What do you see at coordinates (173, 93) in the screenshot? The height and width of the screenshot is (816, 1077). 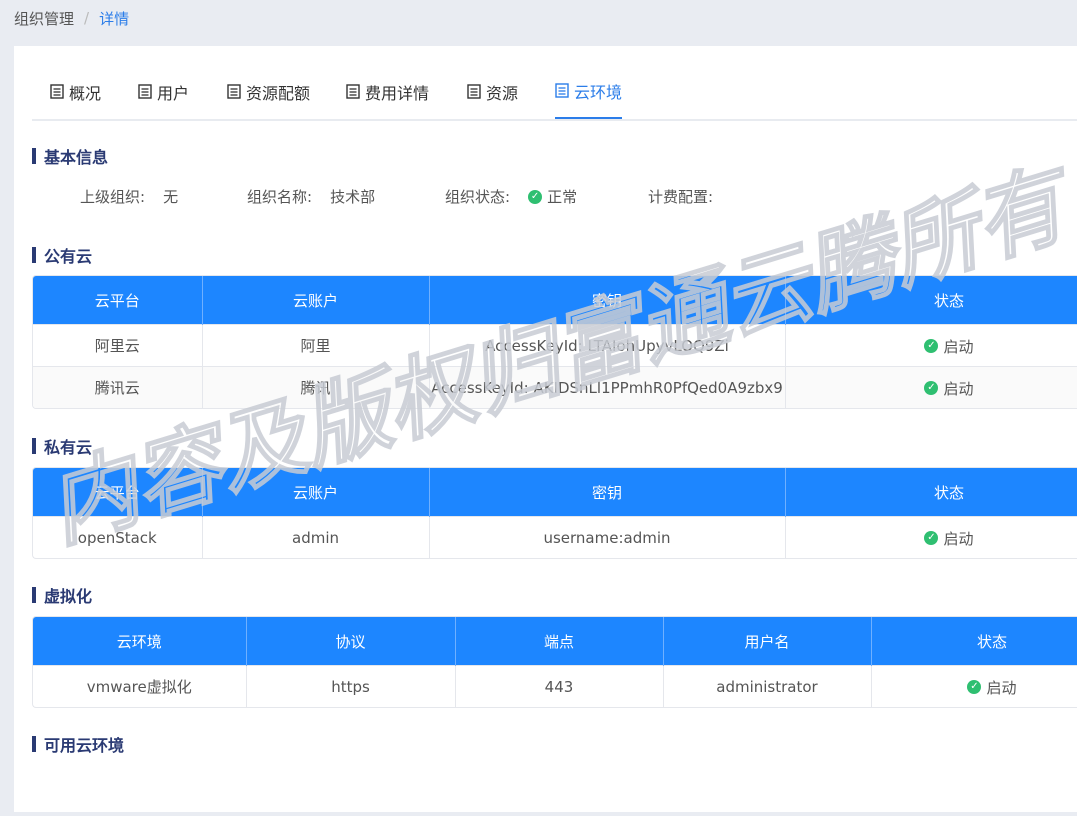 I see `tab-label: 用户` at bounding box center [173, 93].